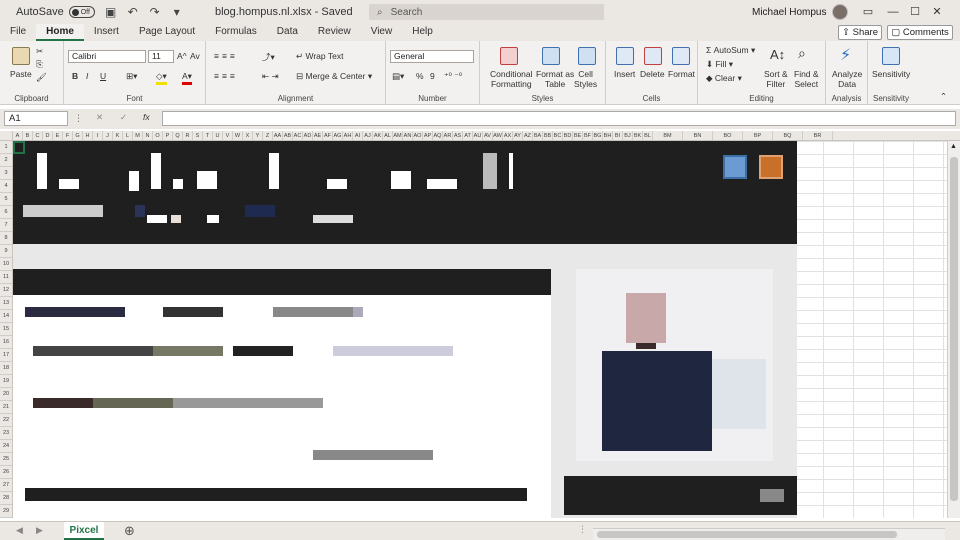 This screenshot has height=540, width=960. Describe the element at coordinates (318, 135) in the screenshot. I see `column-header: AE` at that location.